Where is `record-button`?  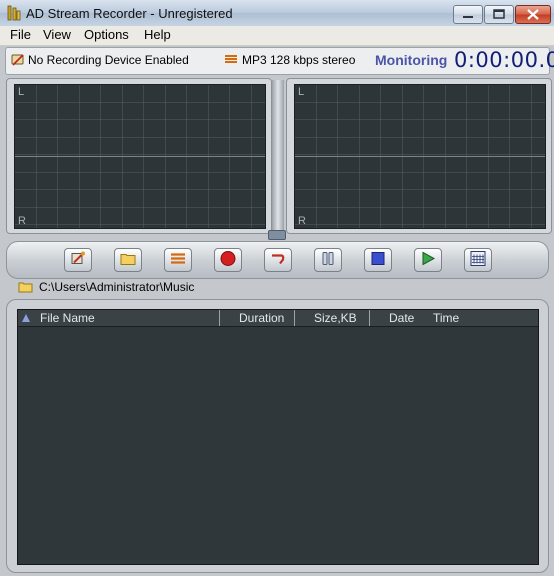 record-button is located at coordinates (228, 260).